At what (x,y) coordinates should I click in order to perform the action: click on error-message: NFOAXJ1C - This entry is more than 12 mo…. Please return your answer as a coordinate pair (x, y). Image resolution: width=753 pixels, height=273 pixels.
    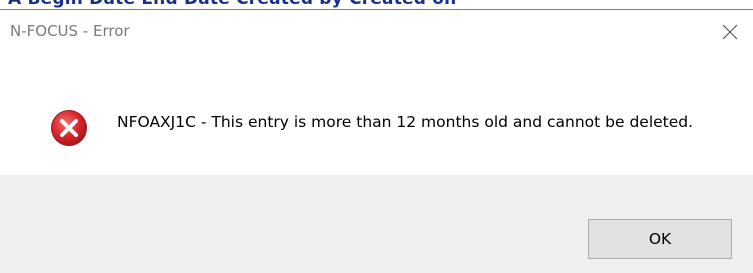
    Looking at the image, I should click on (405, 122).